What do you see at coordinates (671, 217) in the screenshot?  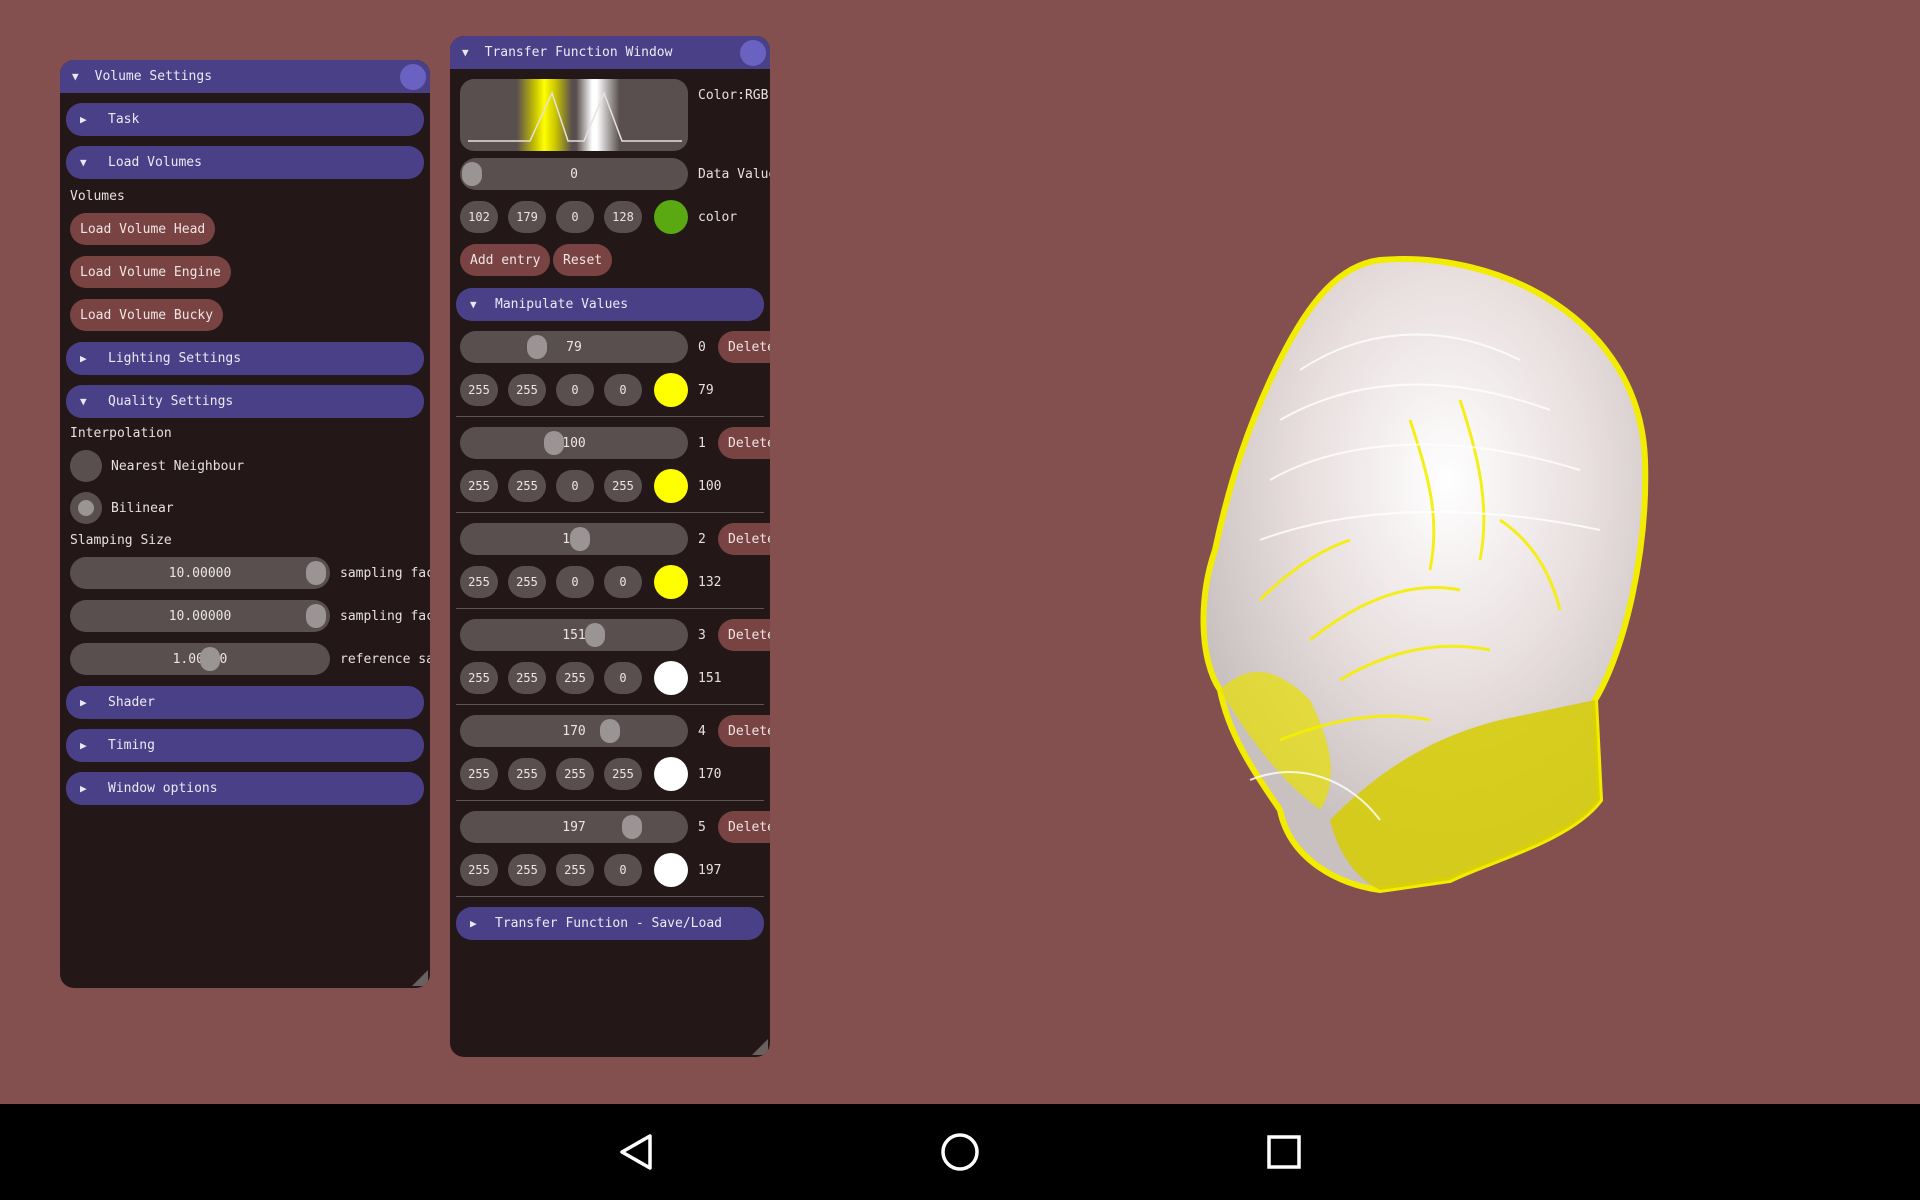 I see `color-swatch` at bounding box center [671, 217].